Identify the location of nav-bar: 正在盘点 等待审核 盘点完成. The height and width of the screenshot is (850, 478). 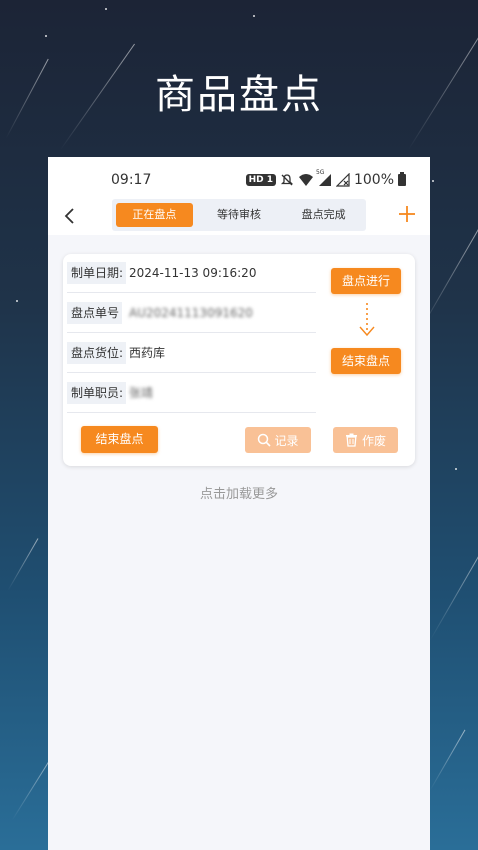
(239, 216).